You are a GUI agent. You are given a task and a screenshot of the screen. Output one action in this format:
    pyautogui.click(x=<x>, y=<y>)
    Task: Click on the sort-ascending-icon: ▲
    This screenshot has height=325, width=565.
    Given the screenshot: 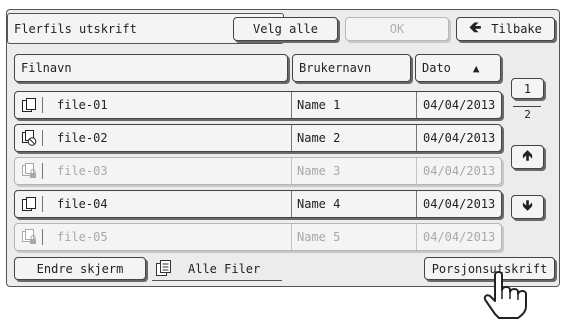 What is the action you would take?
    pyautogui.click(x=476, y=68)
    